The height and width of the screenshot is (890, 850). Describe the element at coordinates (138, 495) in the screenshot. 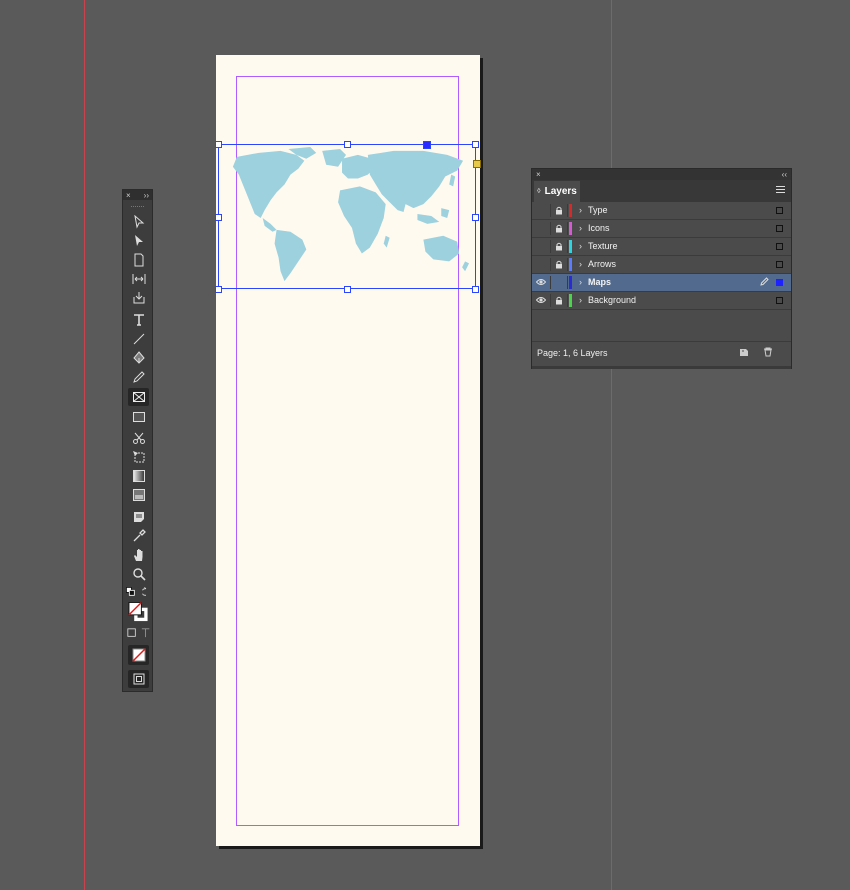

I see `gradient-feather-tool-icon` at that location.